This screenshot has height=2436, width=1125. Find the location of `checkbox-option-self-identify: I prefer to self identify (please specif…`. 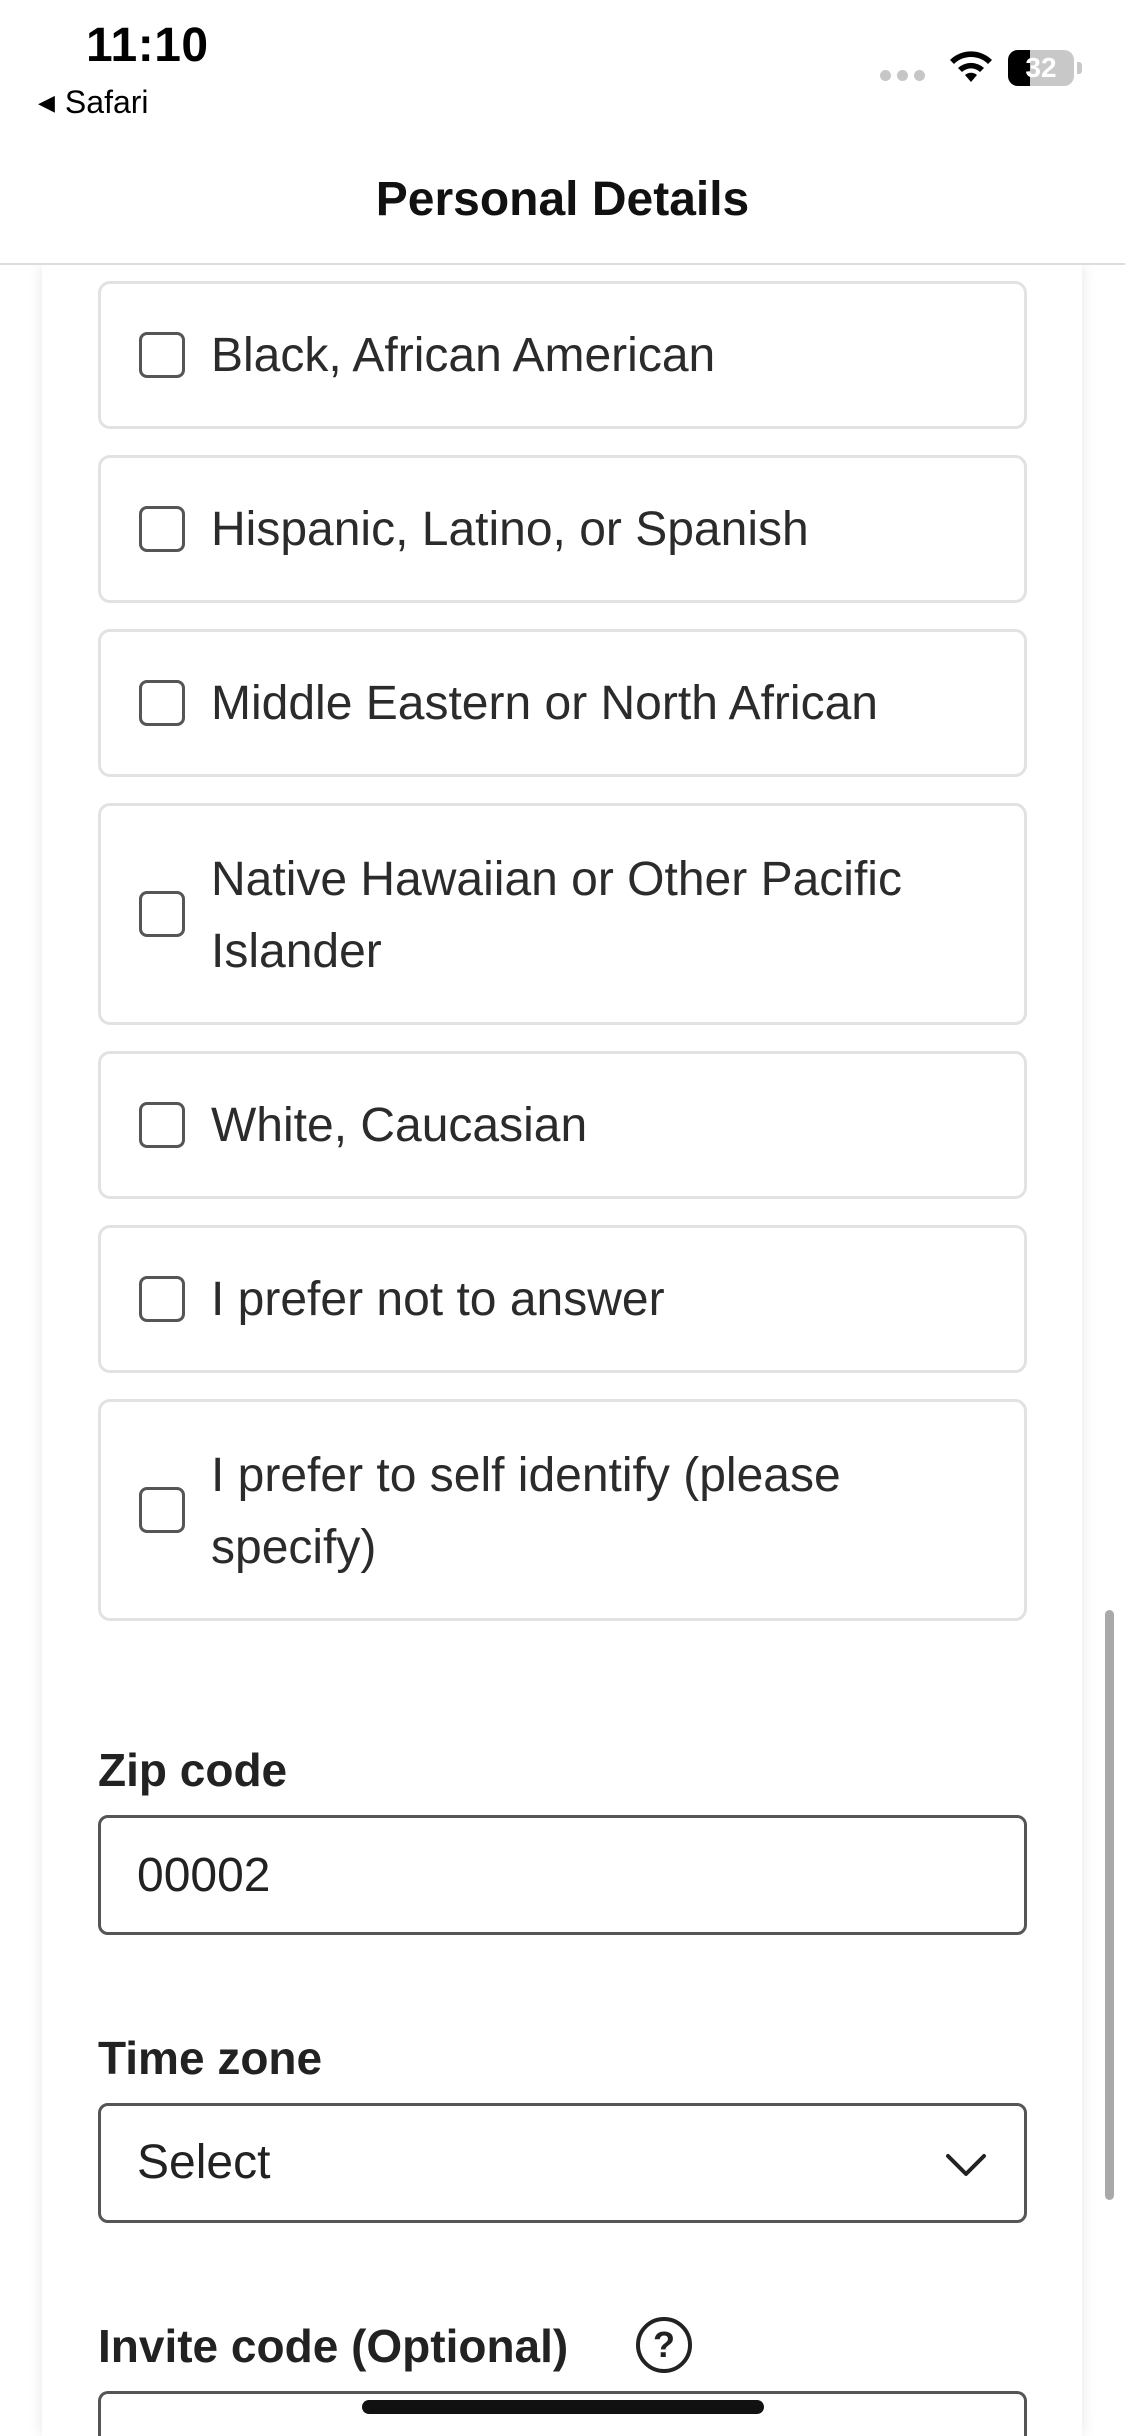

checkbox-option-self-identify: I prefer to self identify (please specif… is located at coordinates (562, 1510).